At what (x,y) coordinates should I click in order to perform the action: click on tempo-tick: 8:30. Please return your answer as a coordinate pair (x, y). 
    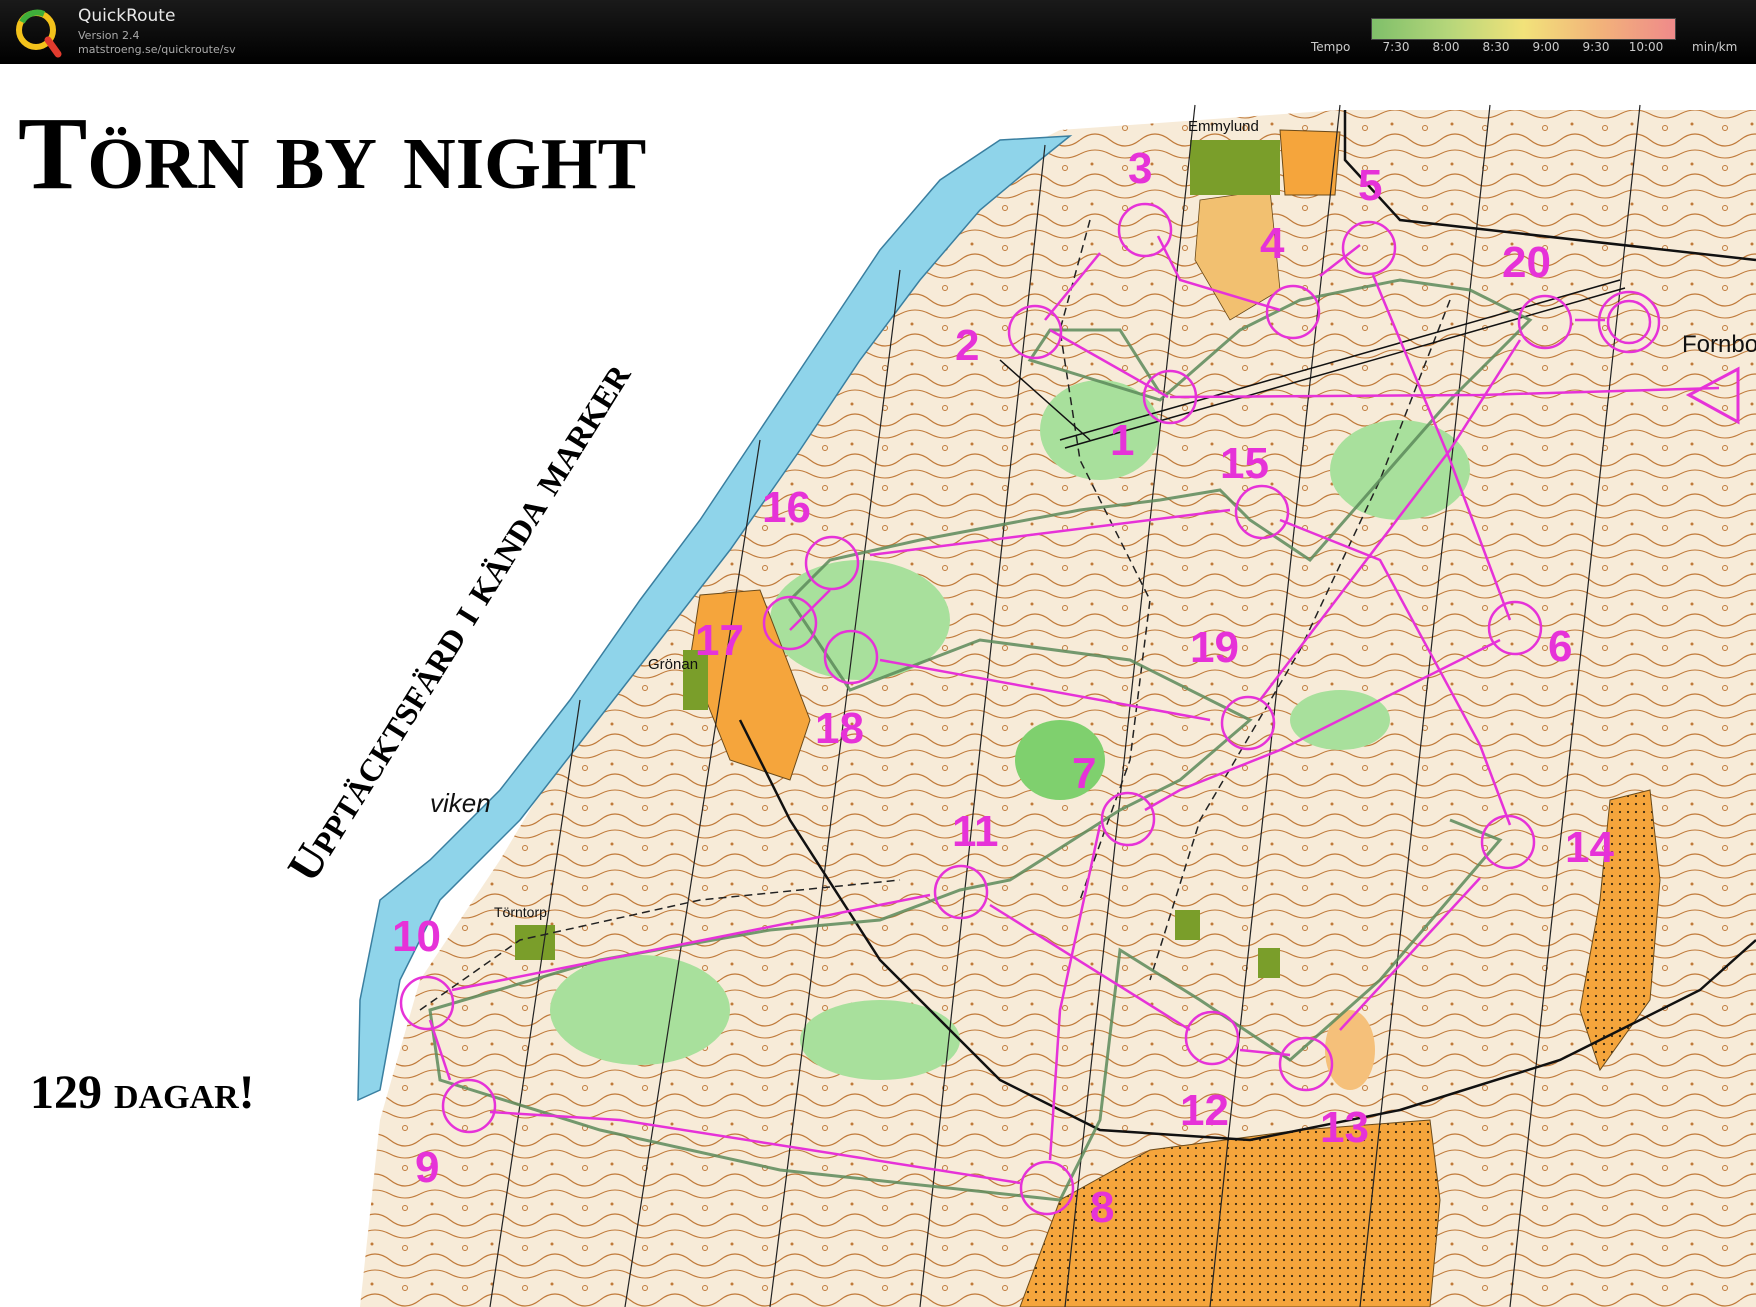
    Looking at the image, I should click on (1496, 47).